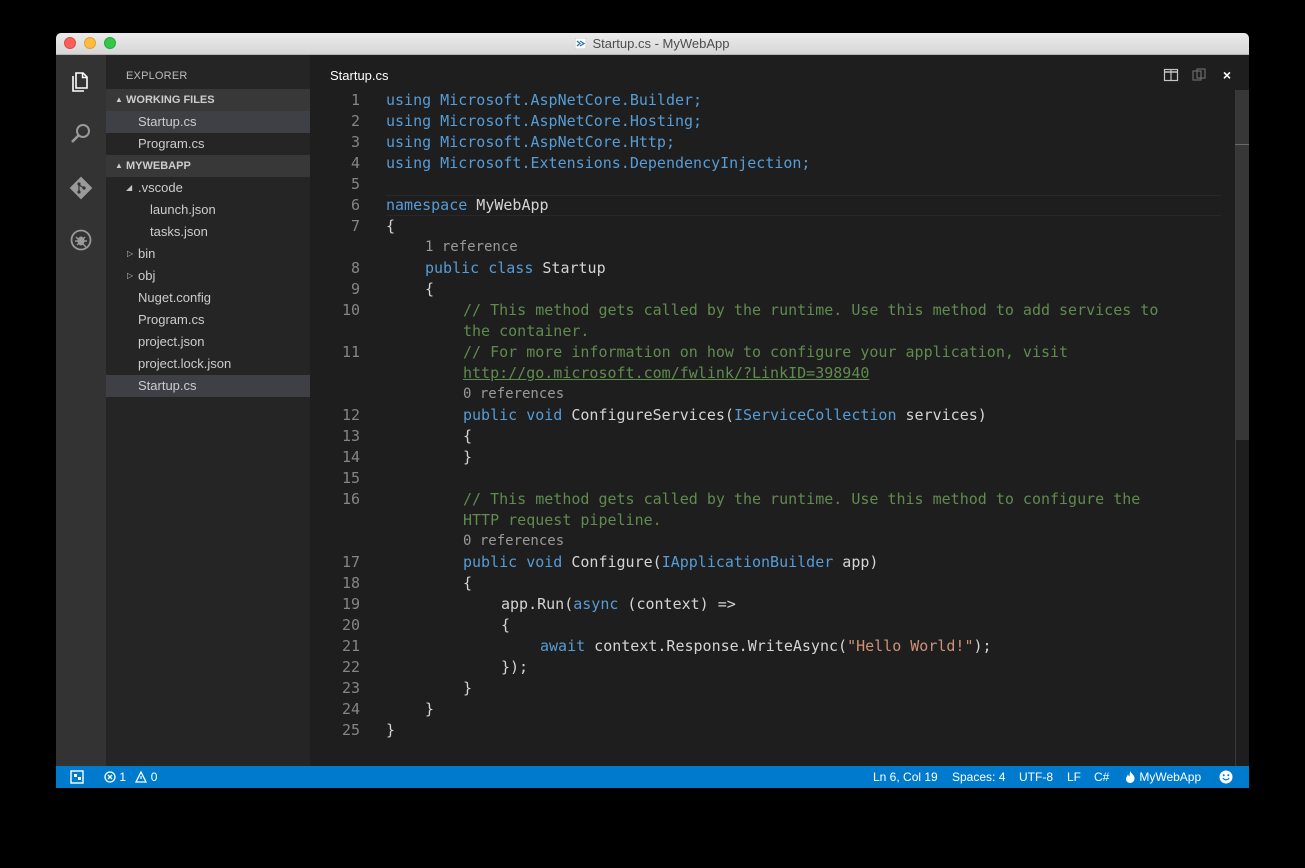  I want to click on string-literal: "Hello World!", so click(910, 646).